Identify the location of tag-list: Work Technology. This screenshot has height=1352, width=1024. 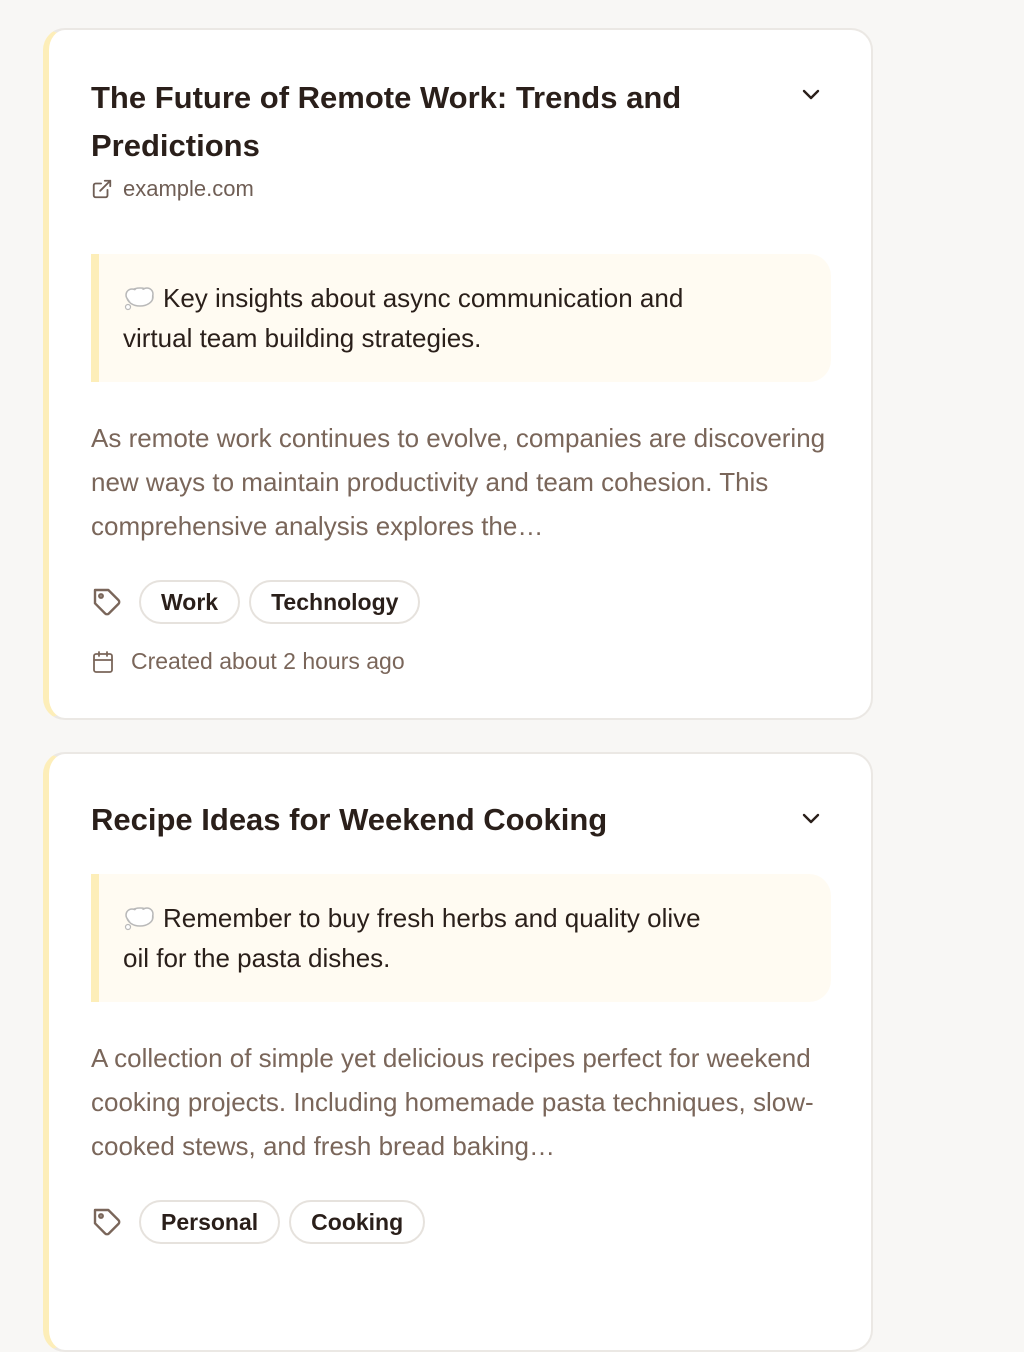
(260, 602).